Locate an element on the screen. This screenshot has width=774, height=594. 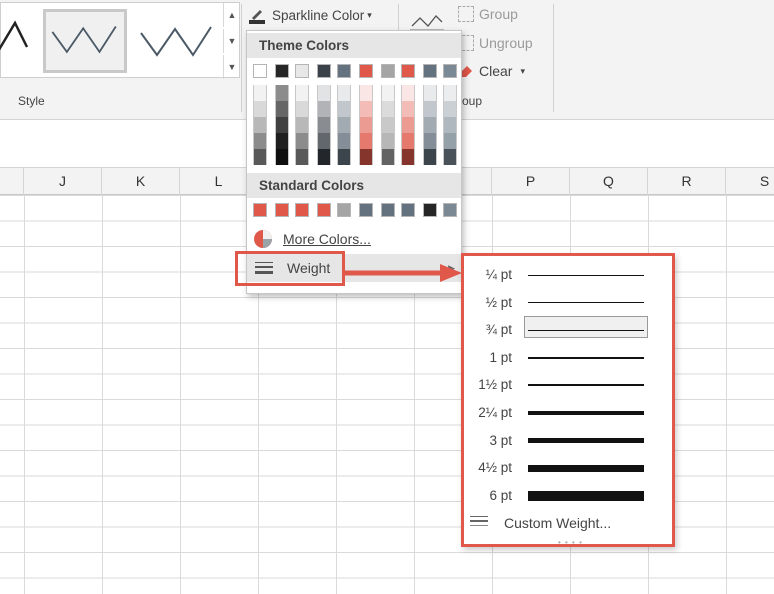
weight-option: 1 pt is located at coordinates (568, 358).